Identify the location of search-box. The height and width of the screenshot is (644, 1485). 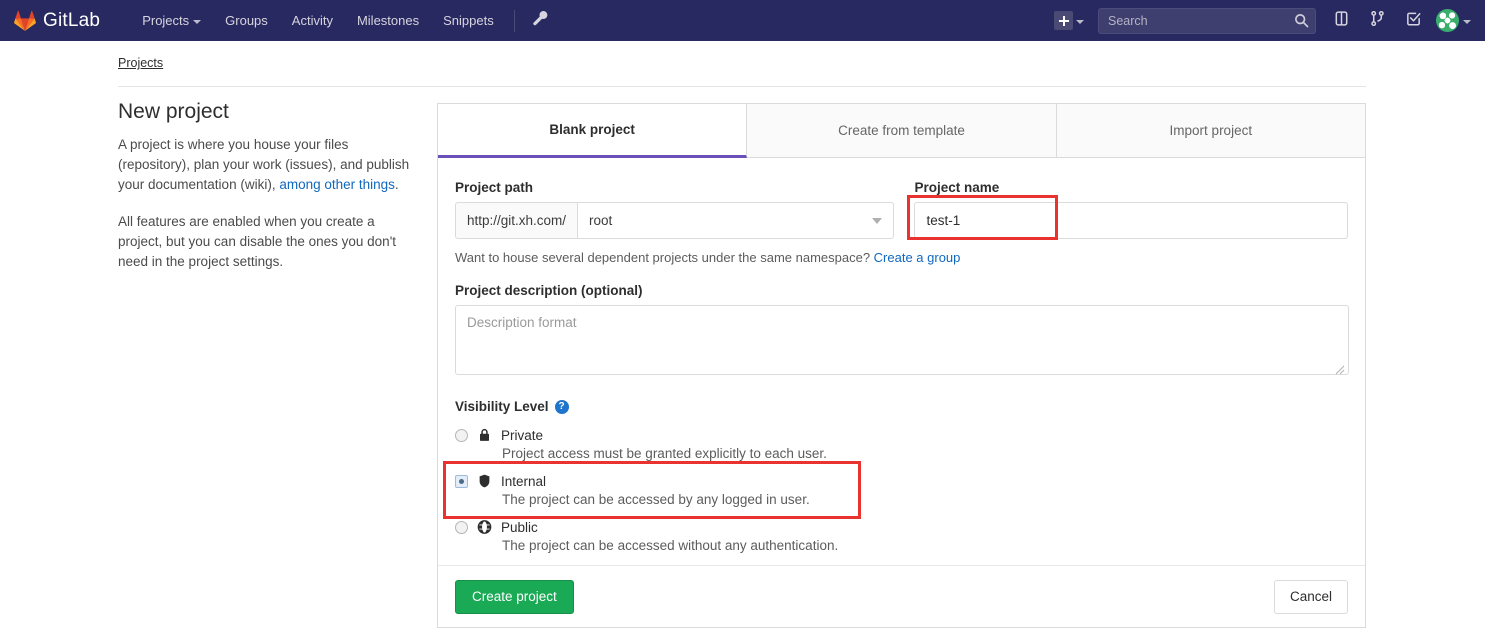
(1207, 20).